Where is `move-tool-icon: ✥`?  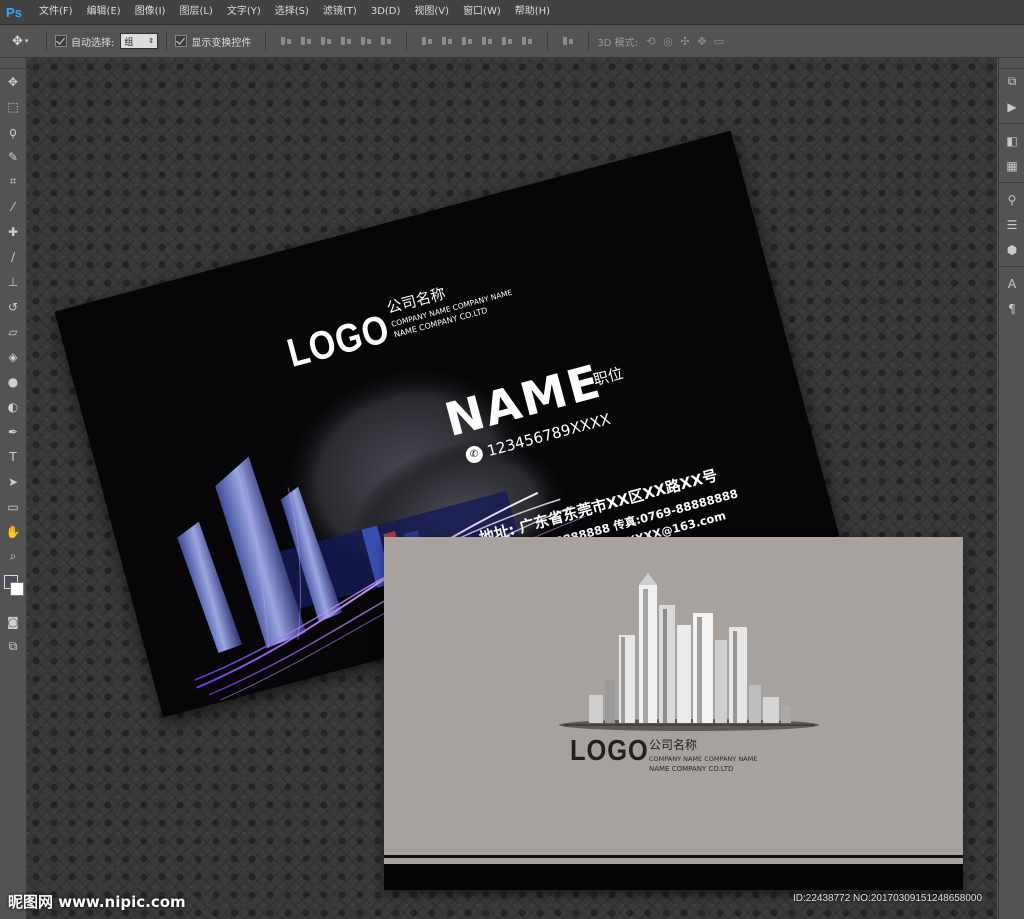 move-tool-icon: ✥ is located at coordinates (13, 81).